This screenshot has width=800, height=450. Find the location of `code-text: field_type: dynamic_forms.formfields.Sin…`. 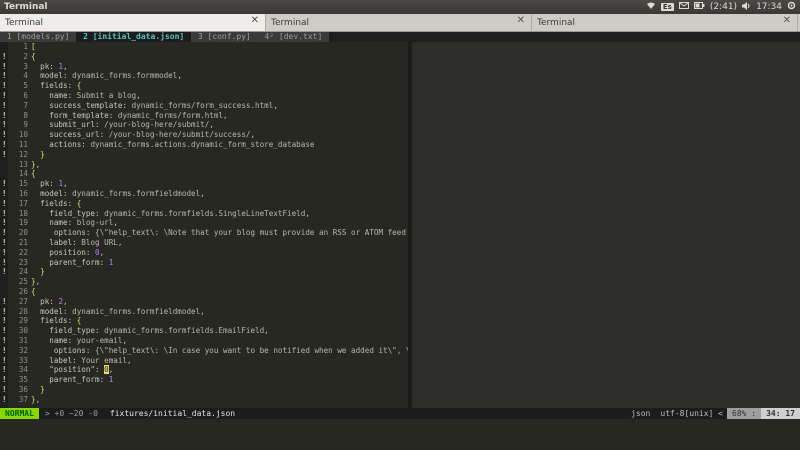

code-text: field_type: dynamic_forms.formfields.Sin… is located at coordinates (170, 213).